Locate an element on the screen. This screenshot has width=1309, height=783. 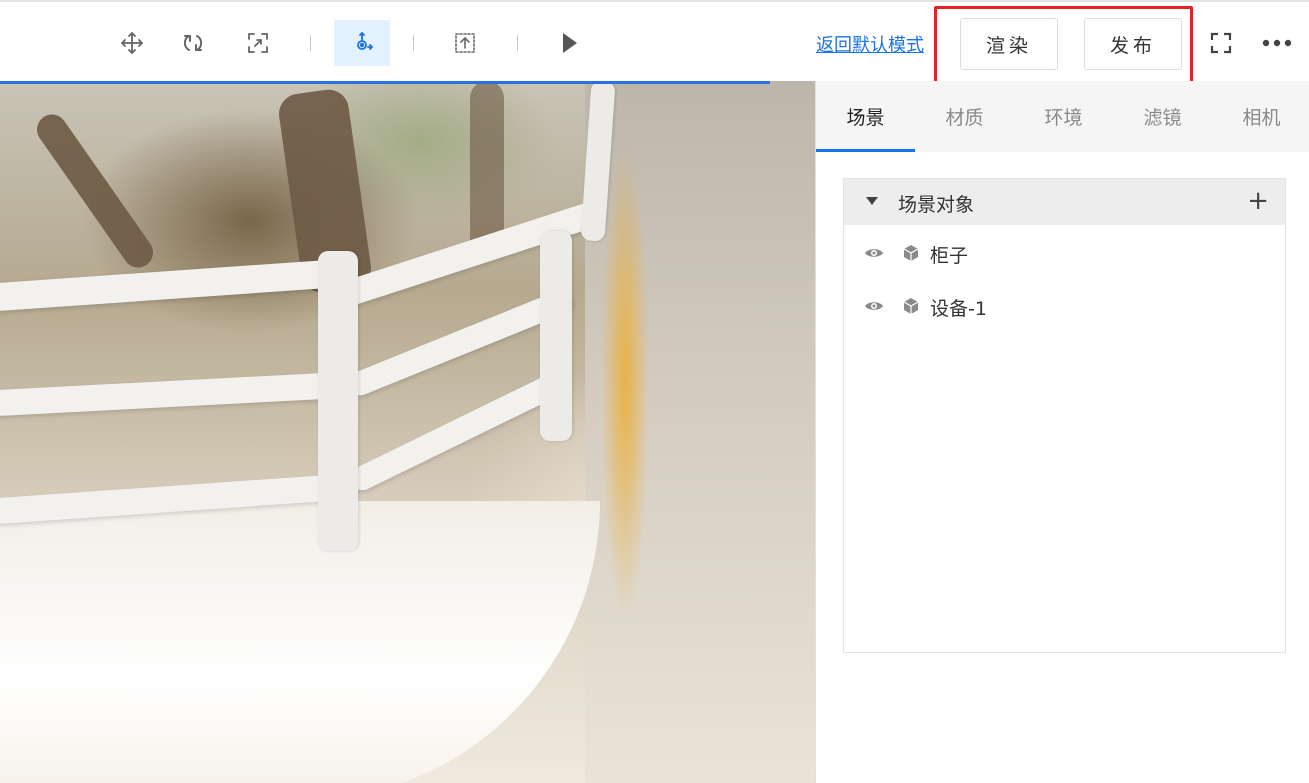
tab-camera: 相机 is located at coordinates (1260, 116).